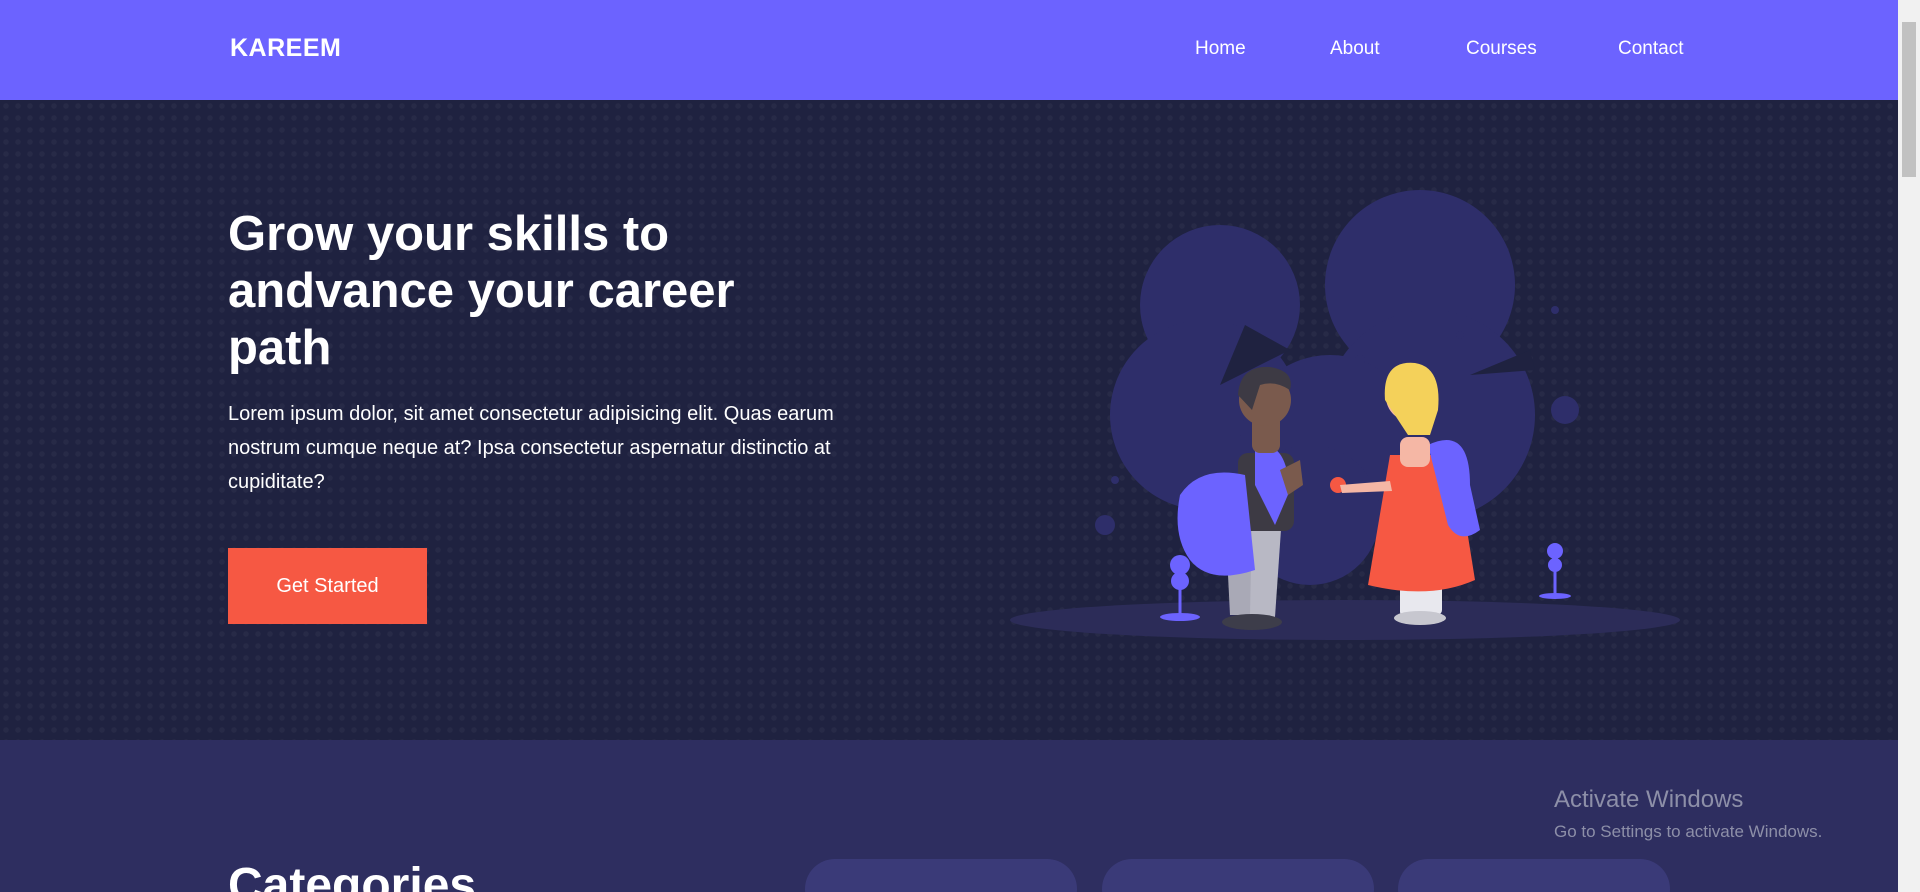  I want to click on watermark-title: Activate Windows, so click(1649, 799).